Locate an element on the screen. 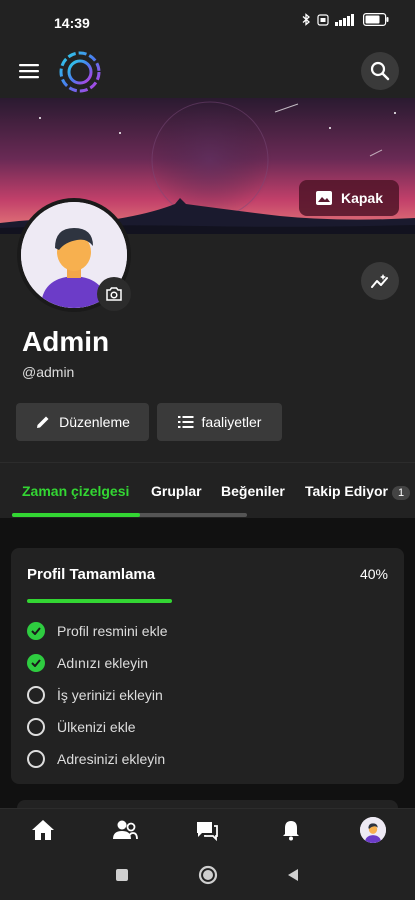 The image size is (415, 900). camera-icon is located at coordinates (114, 294).